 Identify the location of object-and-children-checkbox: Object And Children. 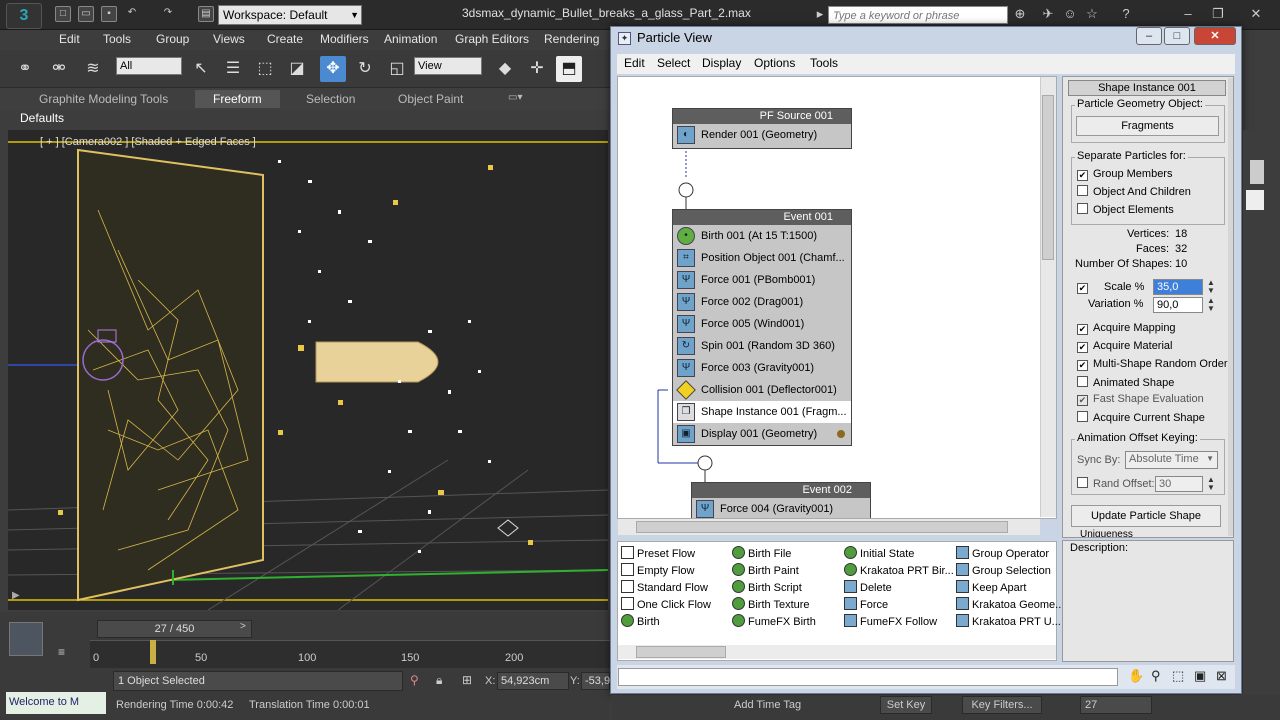
(1134, 191).